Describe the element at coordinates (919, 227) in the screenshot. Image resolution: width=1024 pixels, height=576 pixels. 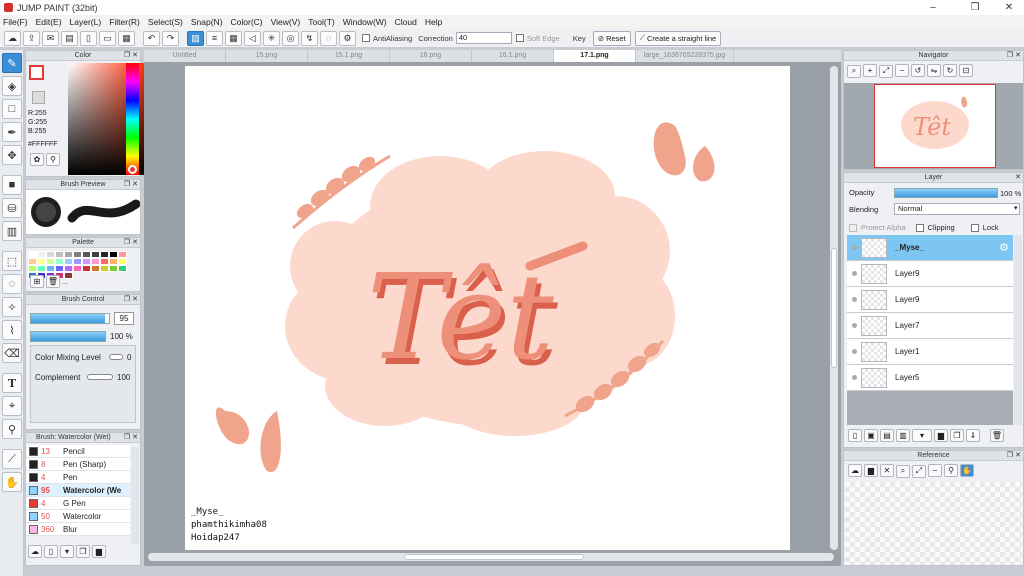
I see `clipping-checkbox` at that location.